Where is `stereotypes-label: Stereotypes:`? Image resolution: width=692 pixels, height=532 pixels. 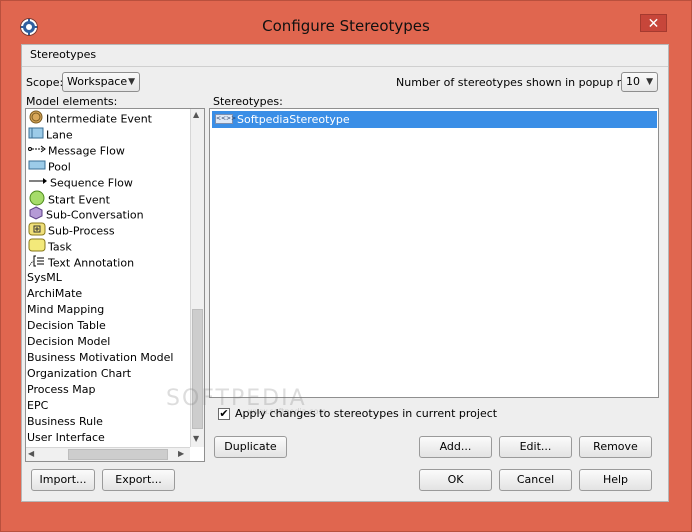 stereotypes-label: Stereotypes: is located at coordinates (248, 101).